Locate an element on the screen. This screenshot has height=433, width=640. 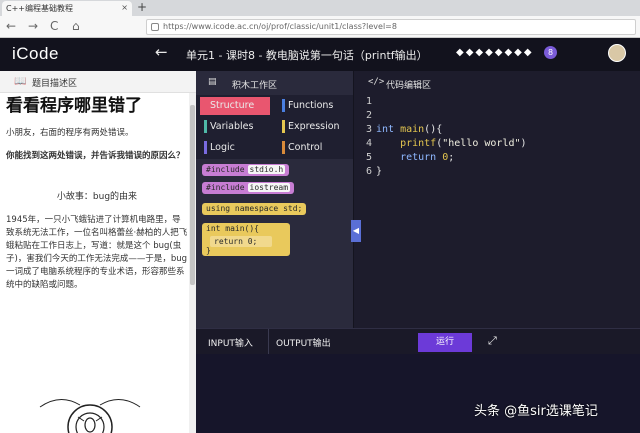
block-keyword: using namespace std; is located at coordinates (254, 208).